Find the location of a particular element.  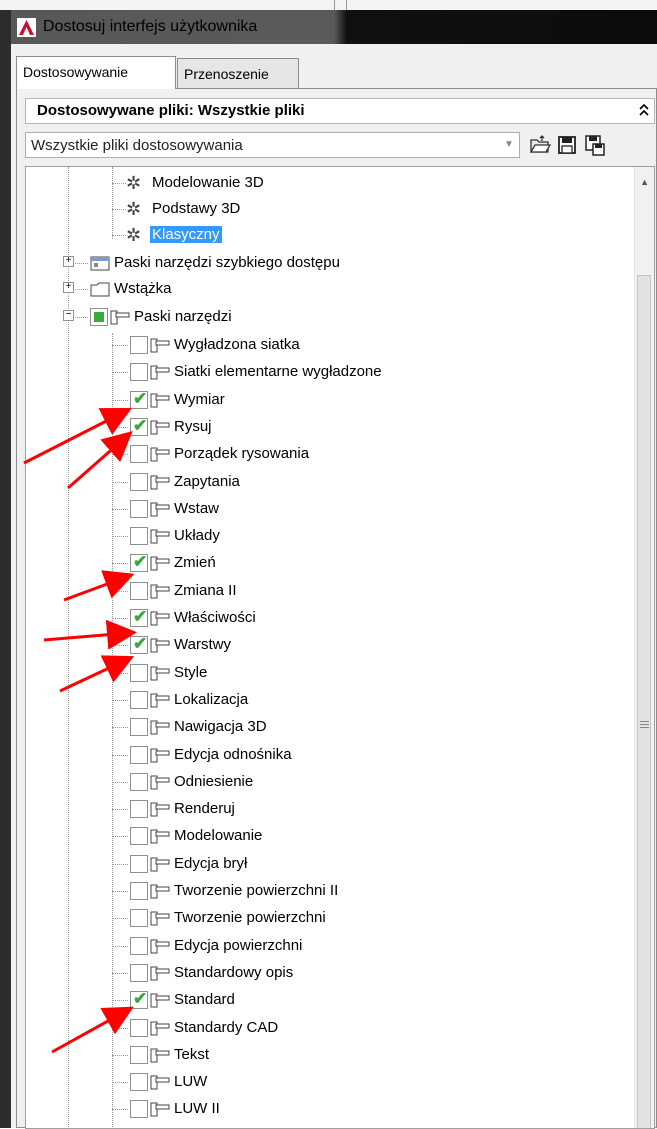

tab-customize: Dostosowywanie is located at coordinates (96, 72).